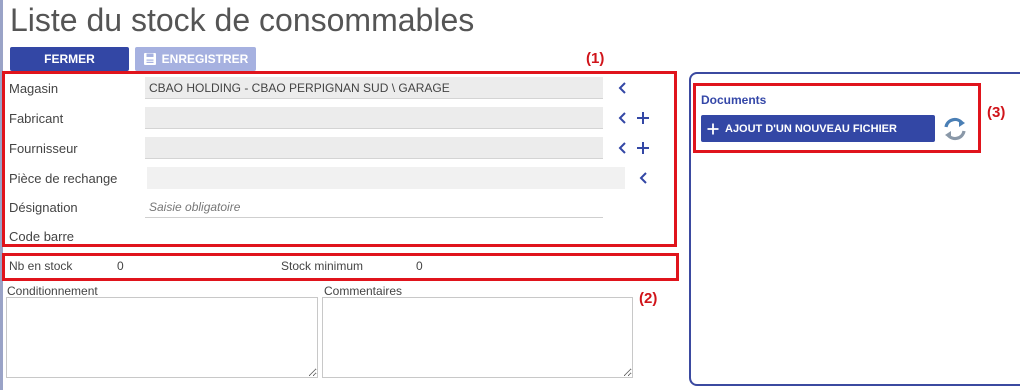 The image size is (1020, 390). I want to click on save-button: ENREGISTRER, so click(195, 59).